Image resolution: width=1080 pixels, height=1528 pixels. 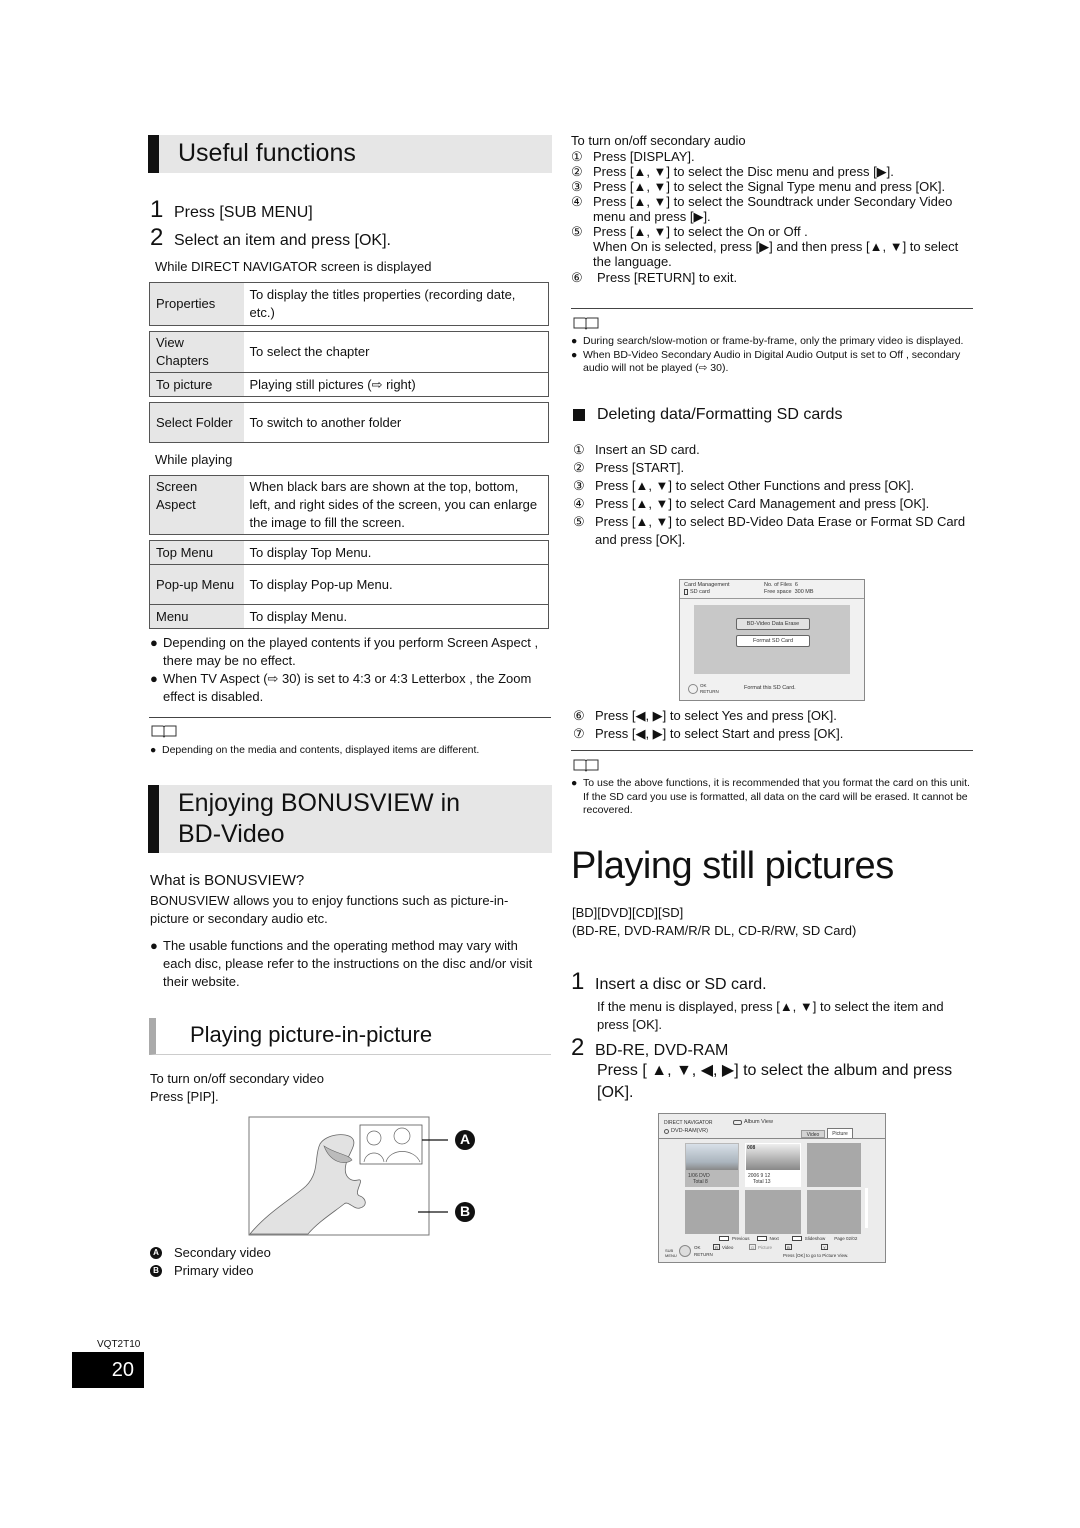 I want to click on previous-label: Previous, so click(x=741, y=1238).